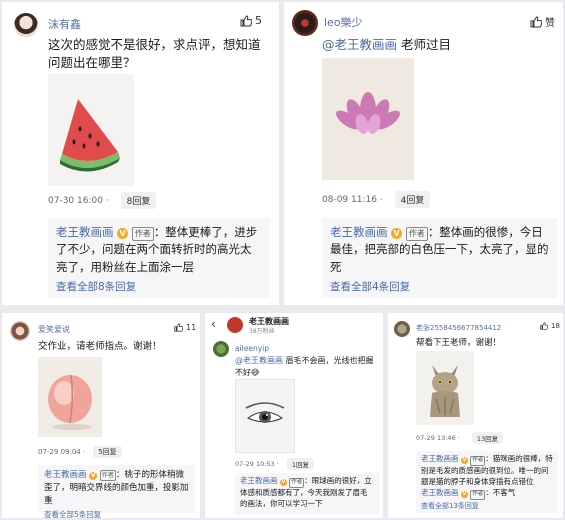 The height and width of the screenshot is (520, 565). What do you see at coordinates (116, 488) in the screenshot?
I see `reply-text: 老王教画画 V 作者 ：桃子的形体稍微歪了，明暗交界线的颜色加重，投影加重` at bounding box center [116, 488].